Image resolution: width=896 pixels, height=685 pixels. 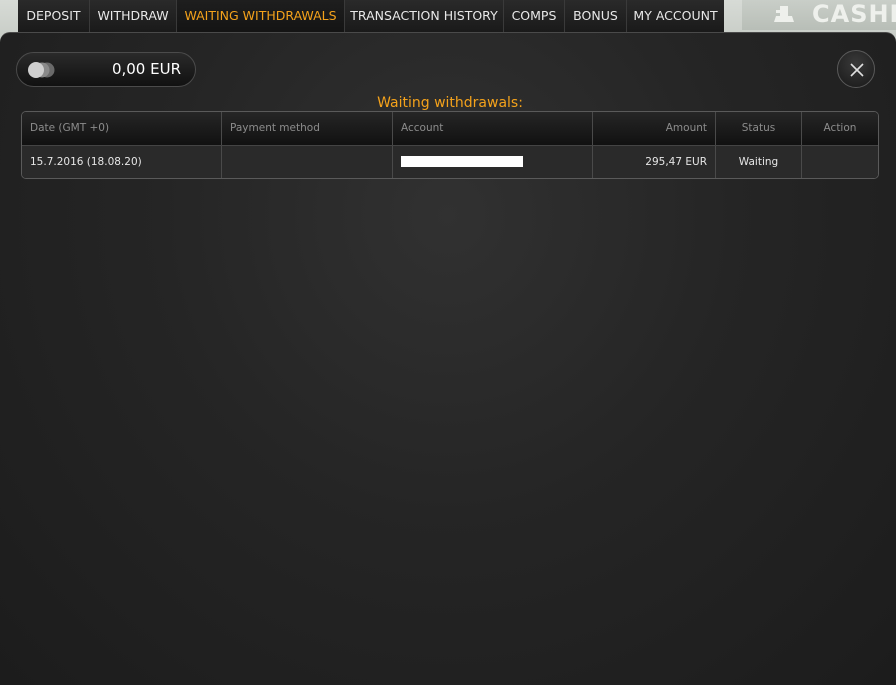 I want to click on redacted-account, so click(x=462, y=161).